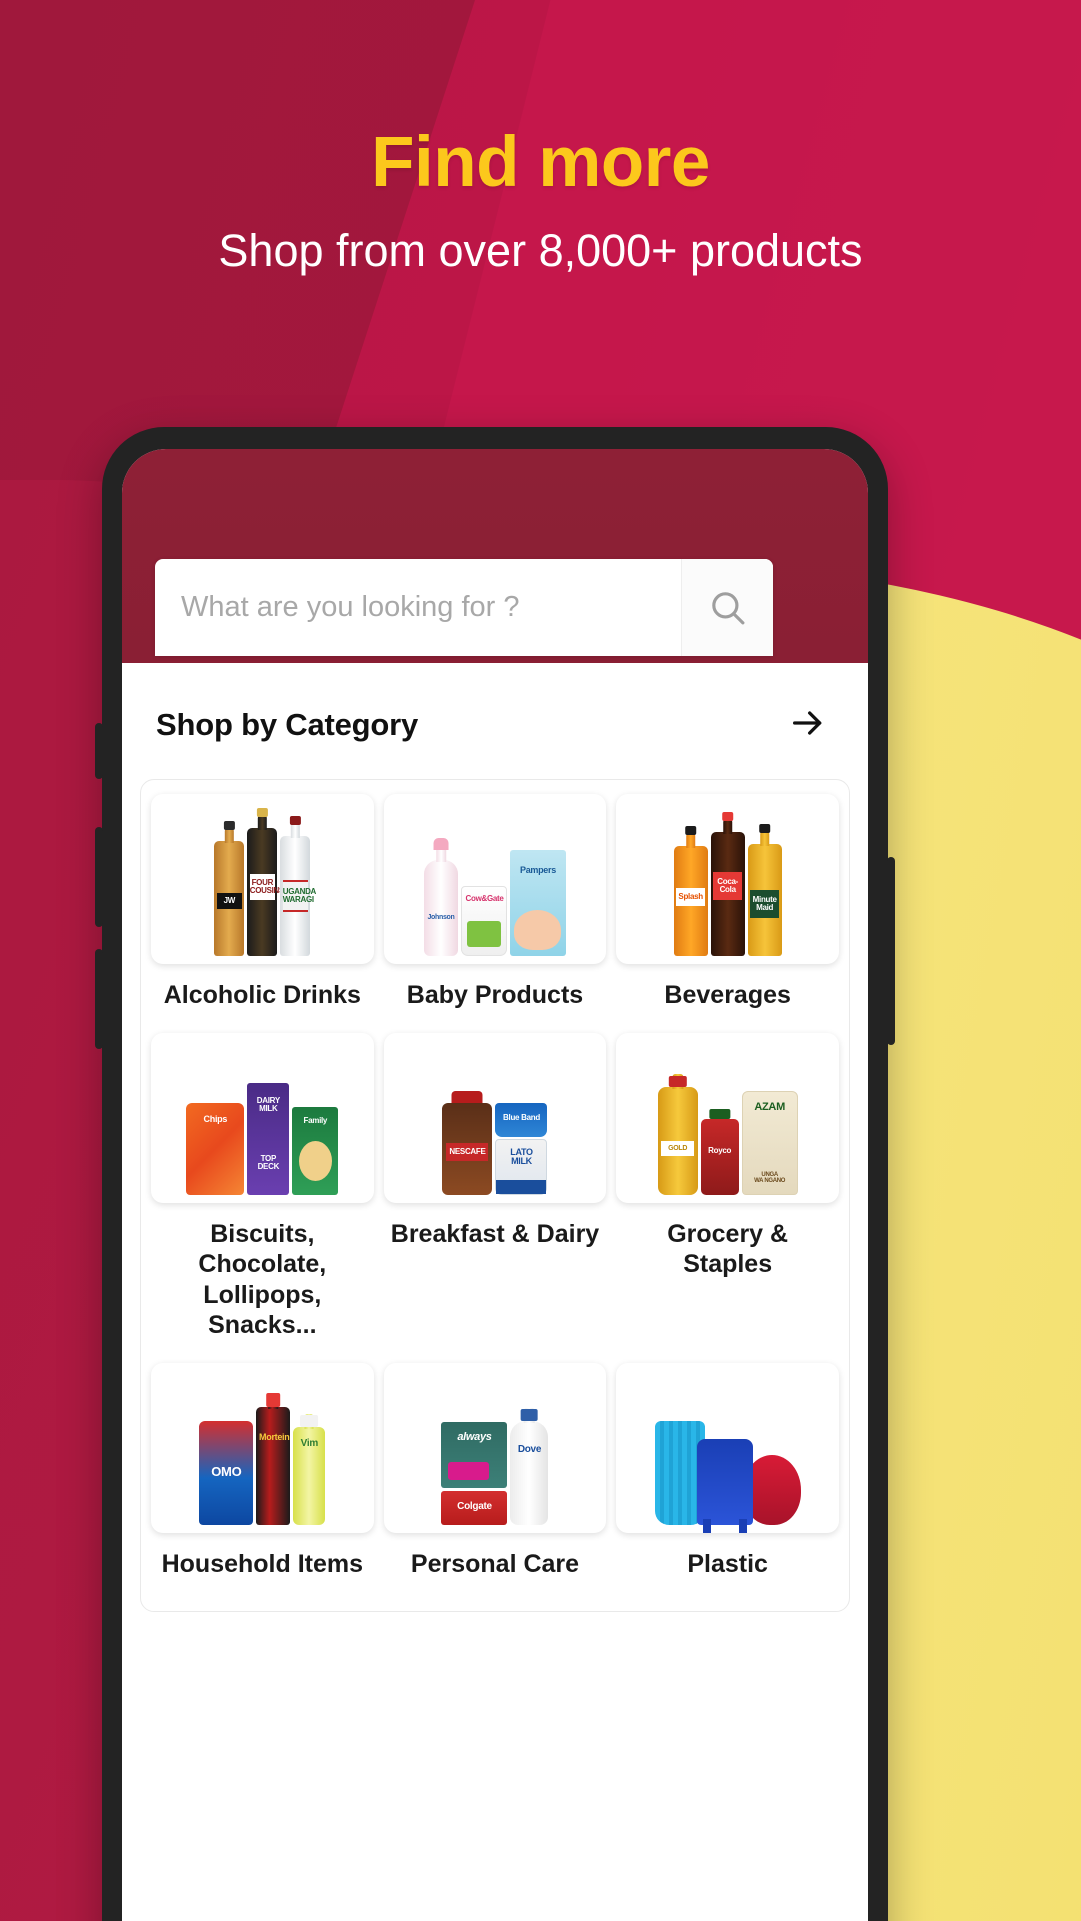  I want to click on category-image-biscuits-chocolate: Chips DAIRY MILK TOP DECK Family, so click(262, 1117).